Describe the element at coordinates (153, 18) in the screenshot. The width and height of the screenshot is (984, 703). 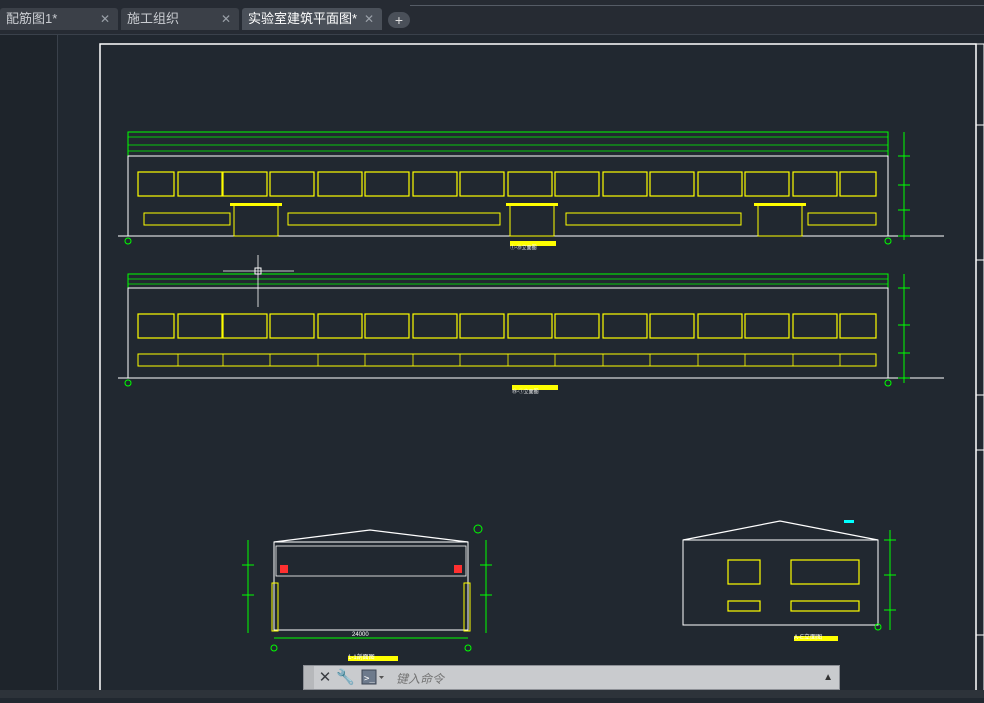
I see `tab-label: 施工组织` at that location.